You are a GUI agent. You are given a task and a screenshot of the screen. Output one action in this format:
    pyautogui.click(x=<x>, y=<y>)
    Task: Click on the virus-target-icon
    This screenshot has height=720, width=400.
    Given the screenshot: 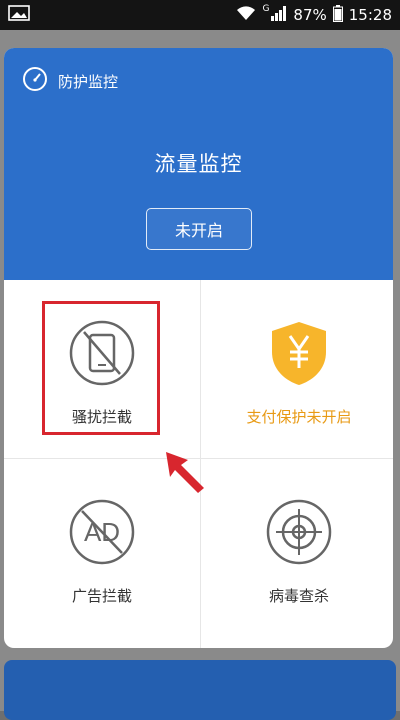 What is the action you would take?
    pyautogui.click(x=299, y=532)
    